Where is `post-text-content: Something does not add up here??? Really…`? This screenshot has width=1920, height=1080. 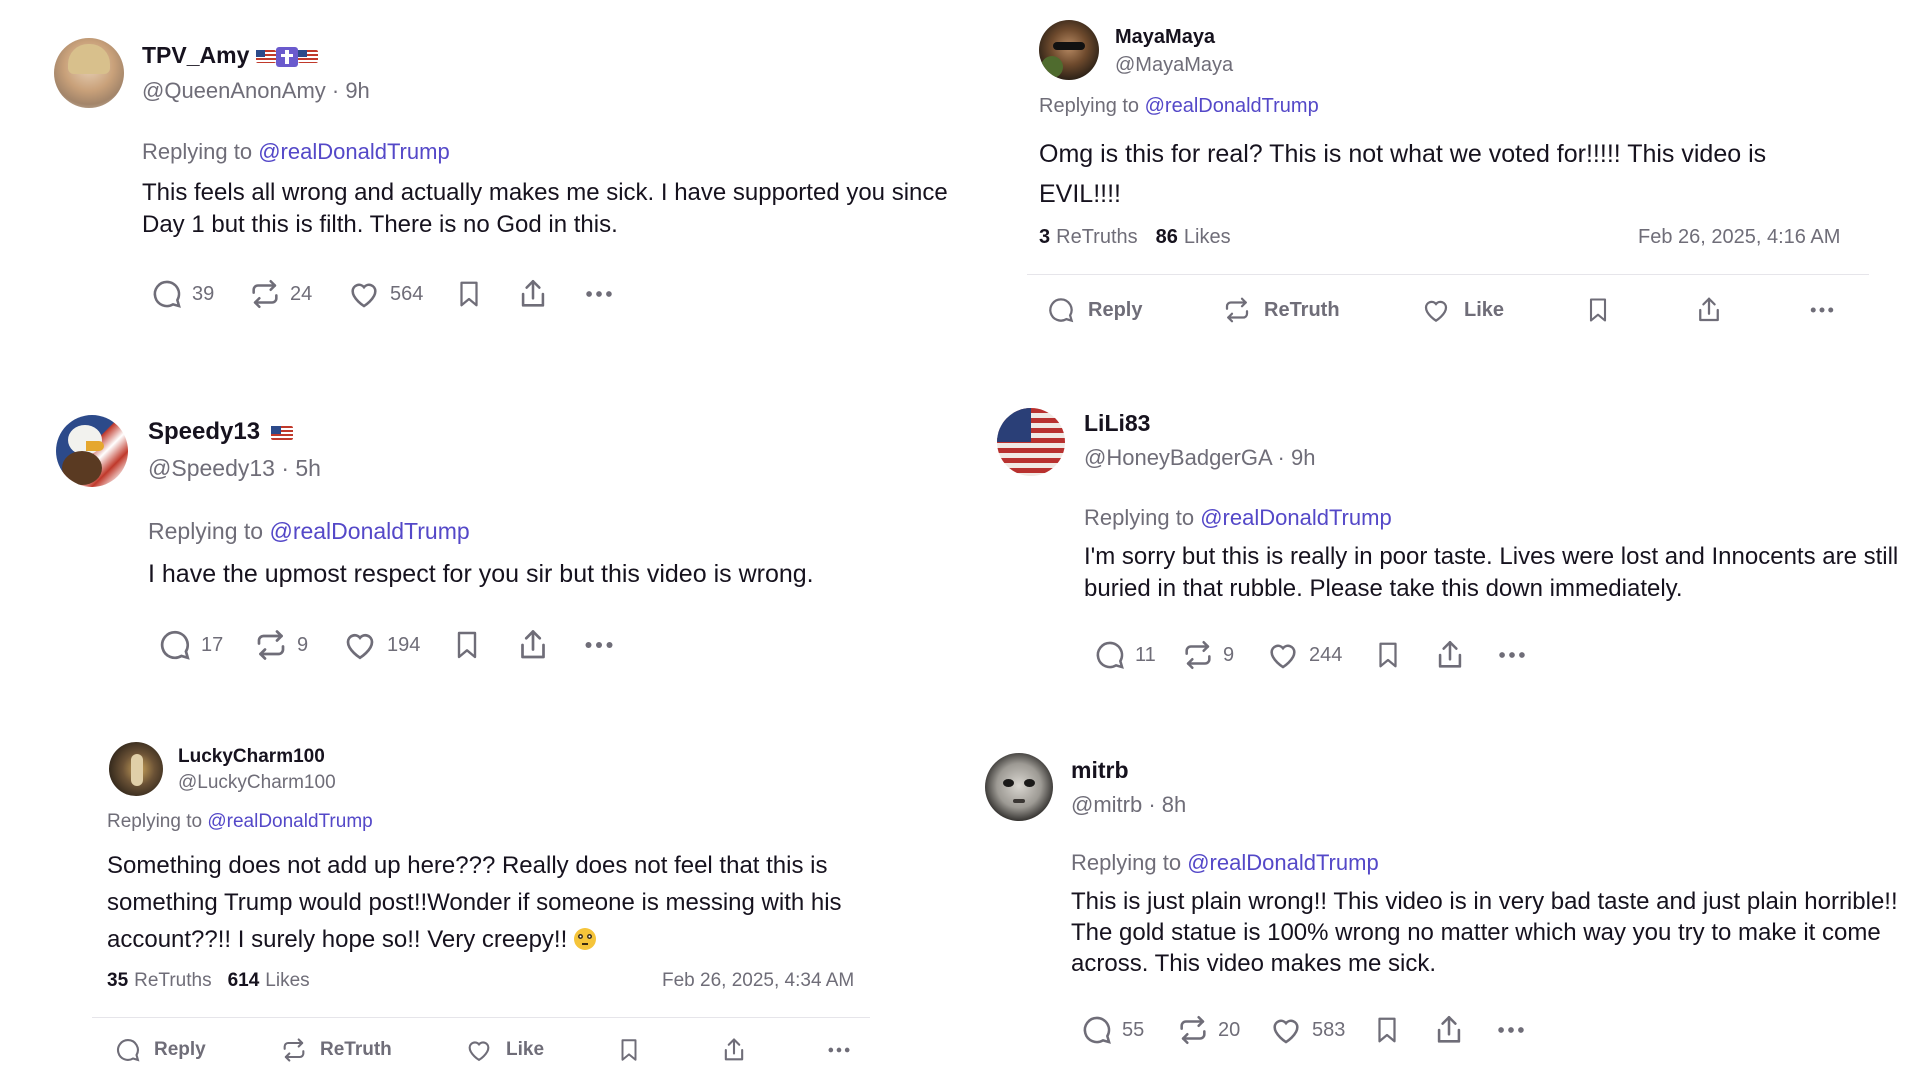
post-text-content: Something does not add up here??? Really… is located at coordinates (474, 902).